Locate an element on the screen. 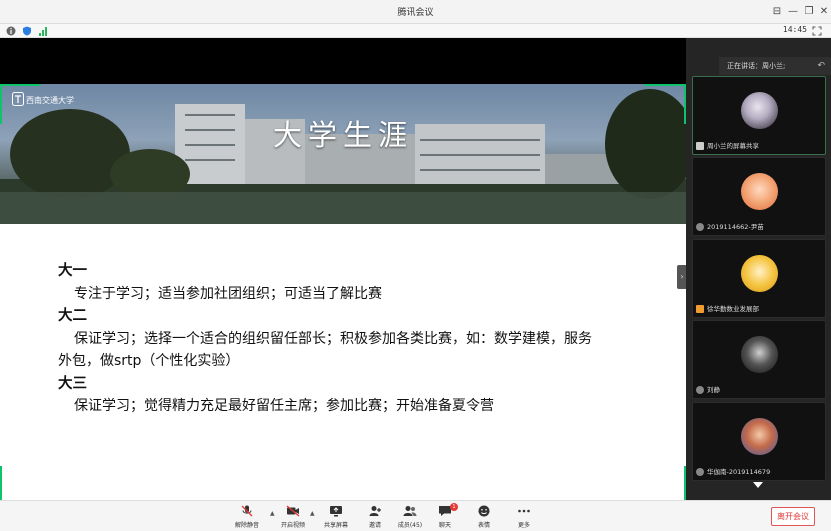 This screenshot has height=531, width=831. participant-name: 2019114662-尹苗 is located at coordinates (735, 227).